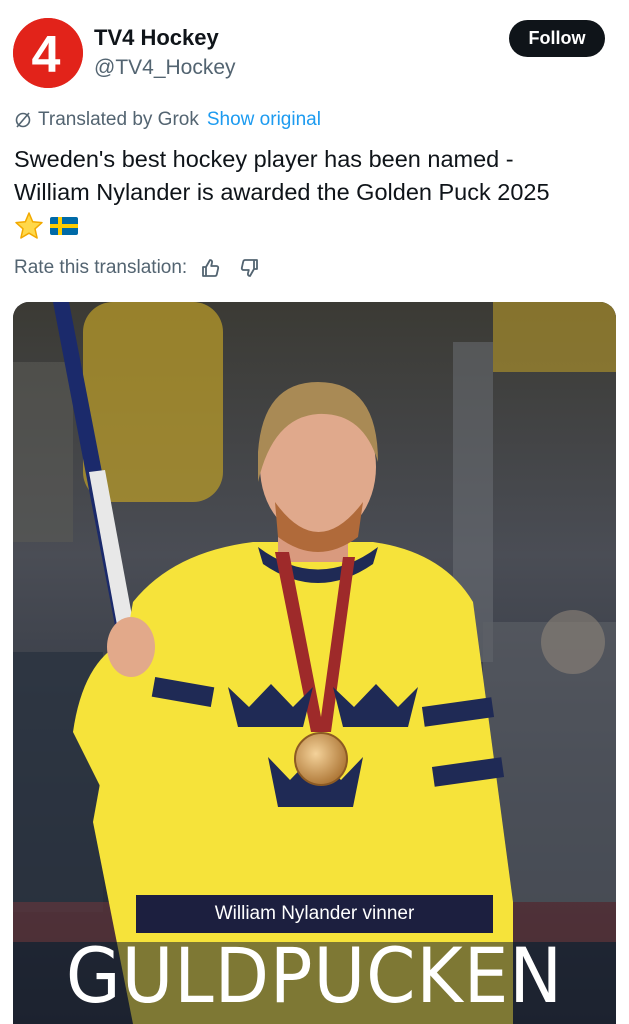 The height and width of the screenshot is (1024, 629). What do you see at coordinates (264, 120) in the screenshot?
I see `show-original-link: Show original` at bounding box center [264, 120].